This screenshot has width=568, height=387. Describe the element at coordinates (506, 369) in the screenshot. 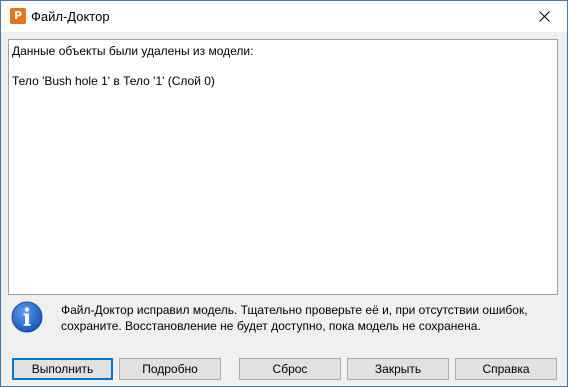

I see `help-button: Справка` at that location.